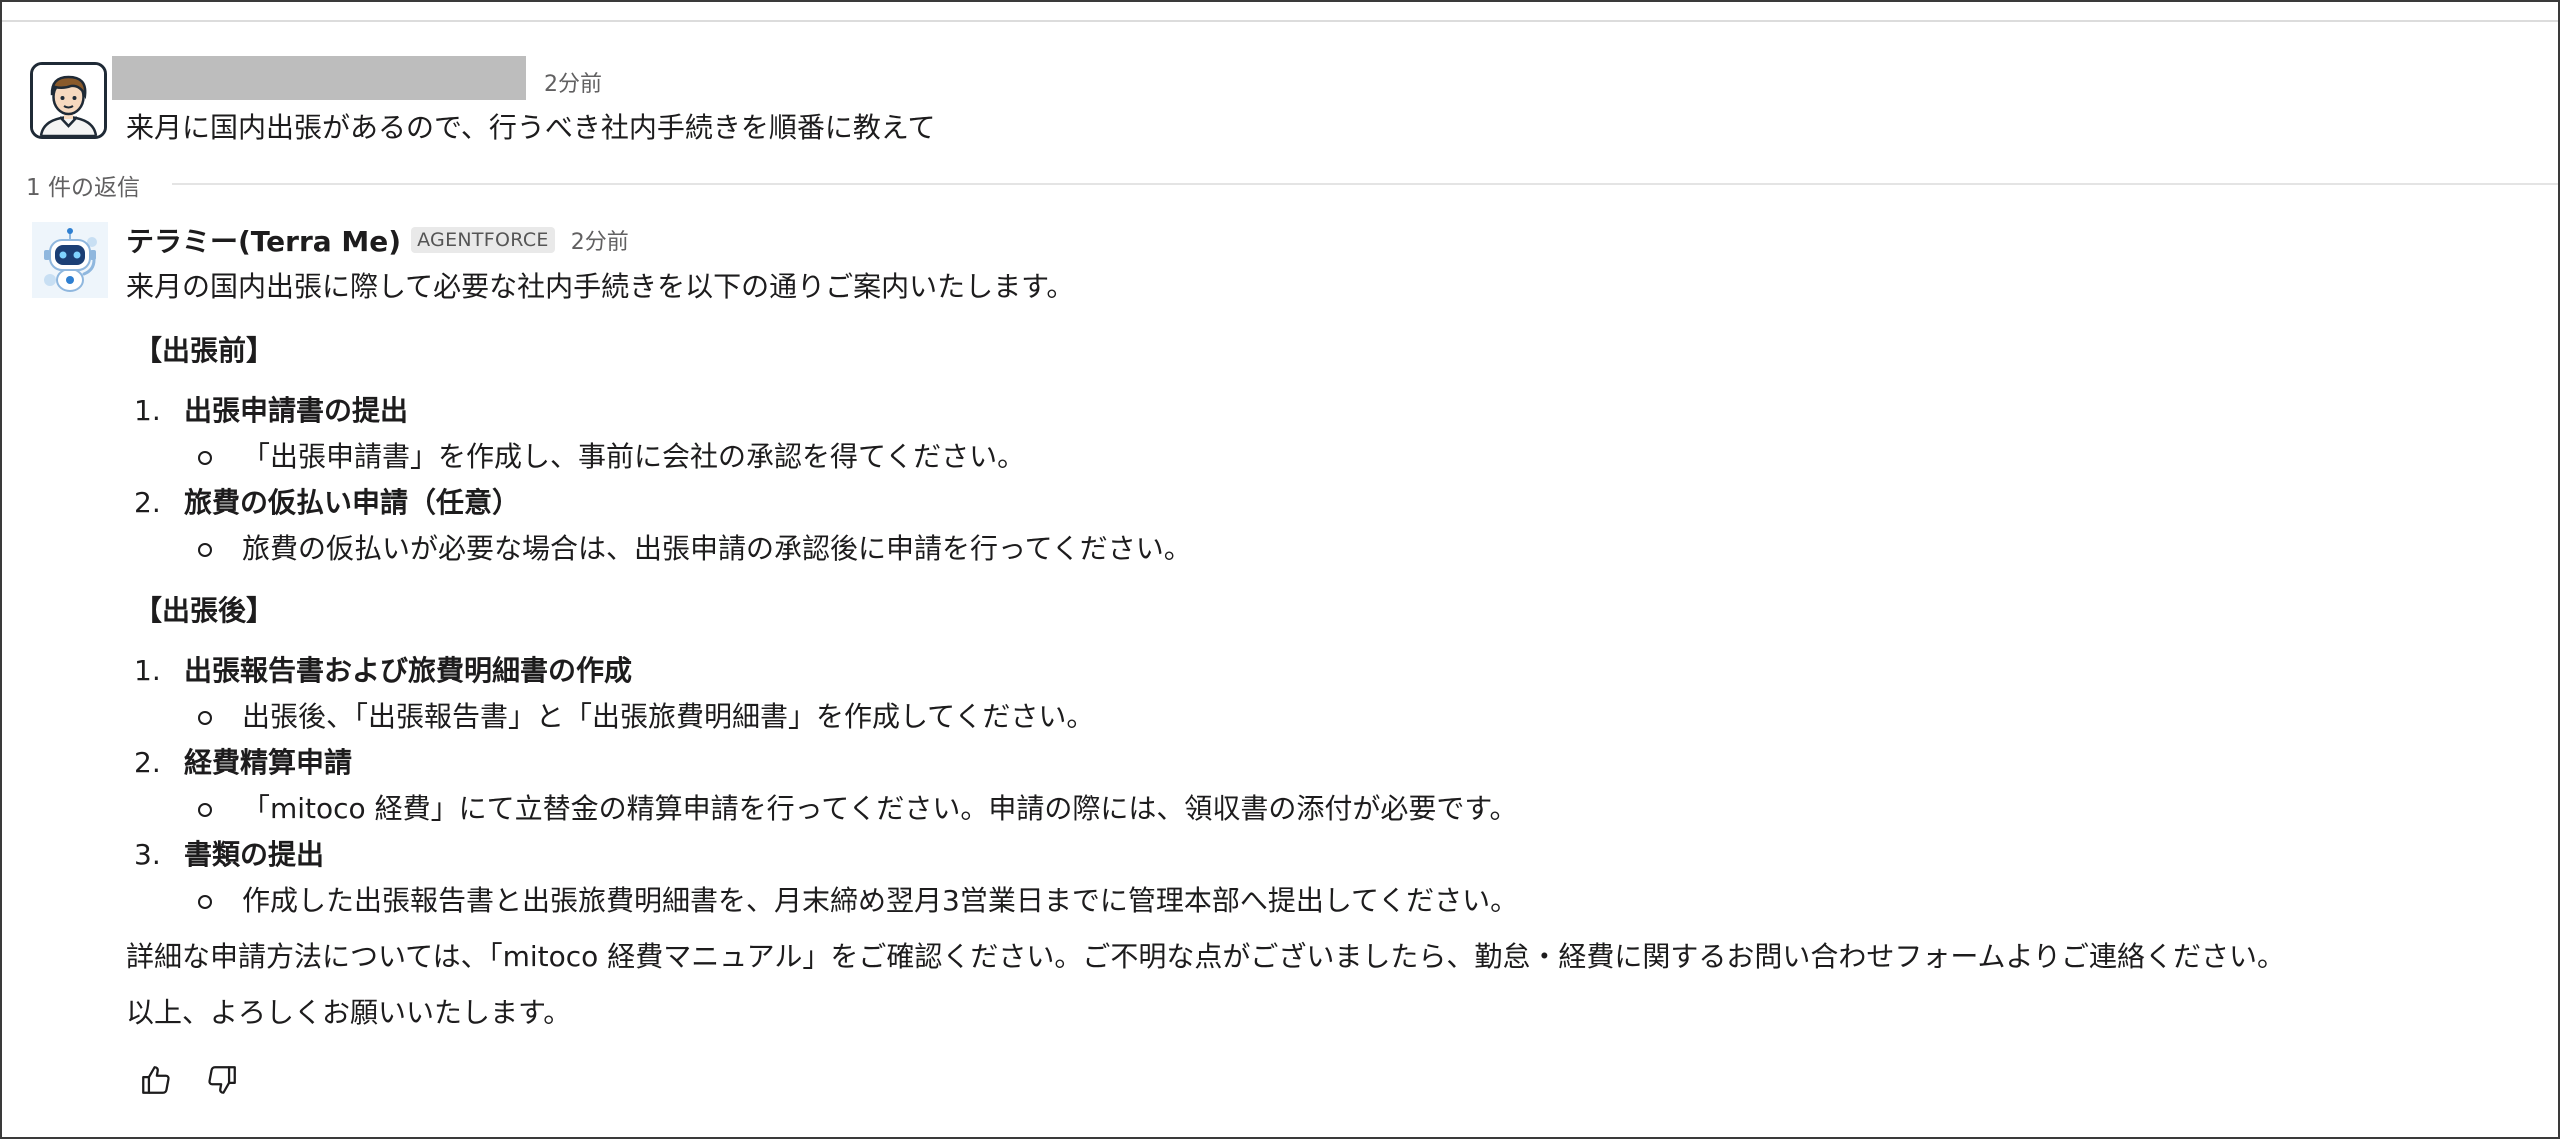 The image size is (2560, 1139). I want to click on step-detail: 旅費の仮払いが必要な場合は、出張申請の承認後に申請を行ってください。, so click(1336, 549).